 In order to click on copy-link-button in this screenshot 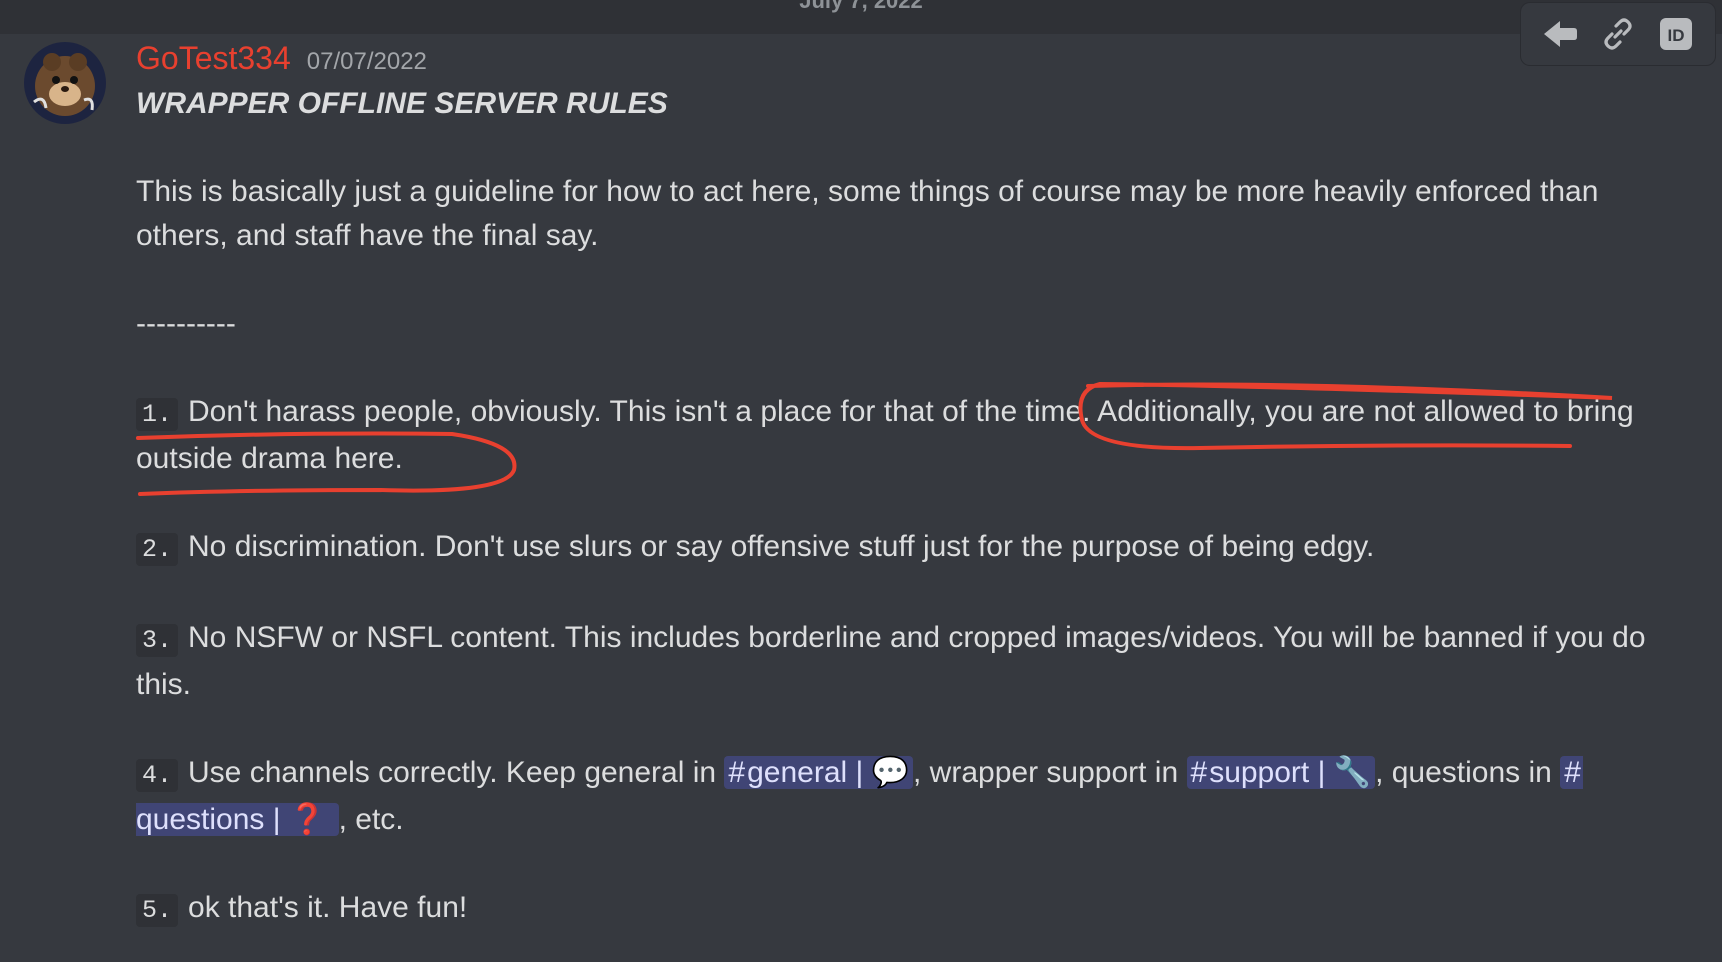, I will do `click(1618, 34)`.